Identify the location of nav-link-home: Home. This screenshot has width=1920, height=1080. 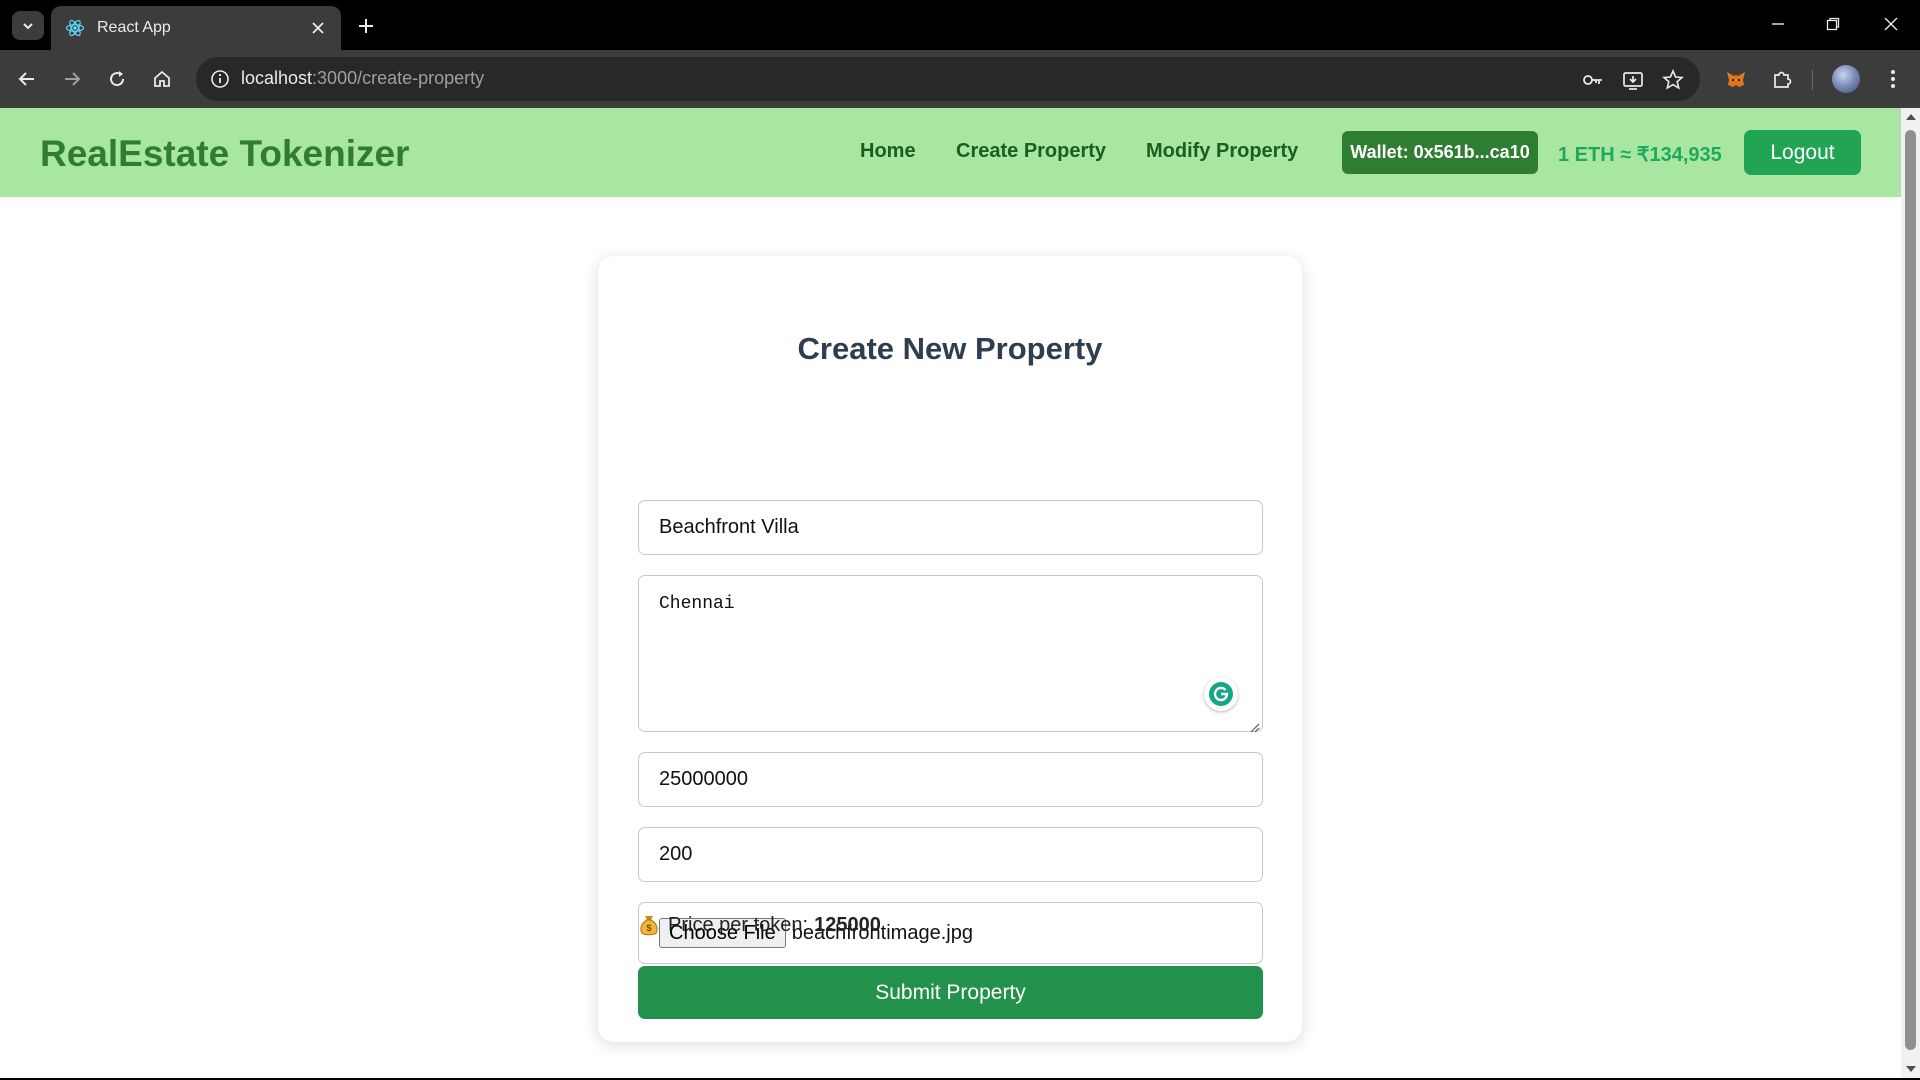
(888, 151).